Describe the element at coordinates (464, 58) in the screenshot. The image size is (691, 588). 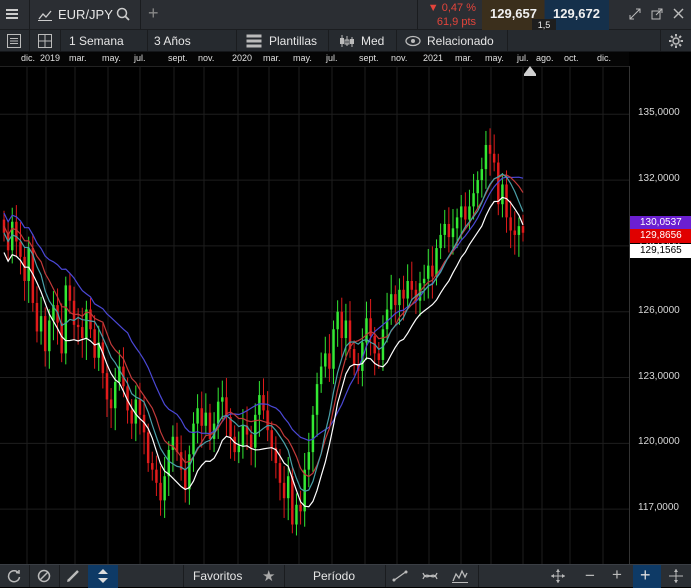
I see `time-axis-label: mar.` at that location.